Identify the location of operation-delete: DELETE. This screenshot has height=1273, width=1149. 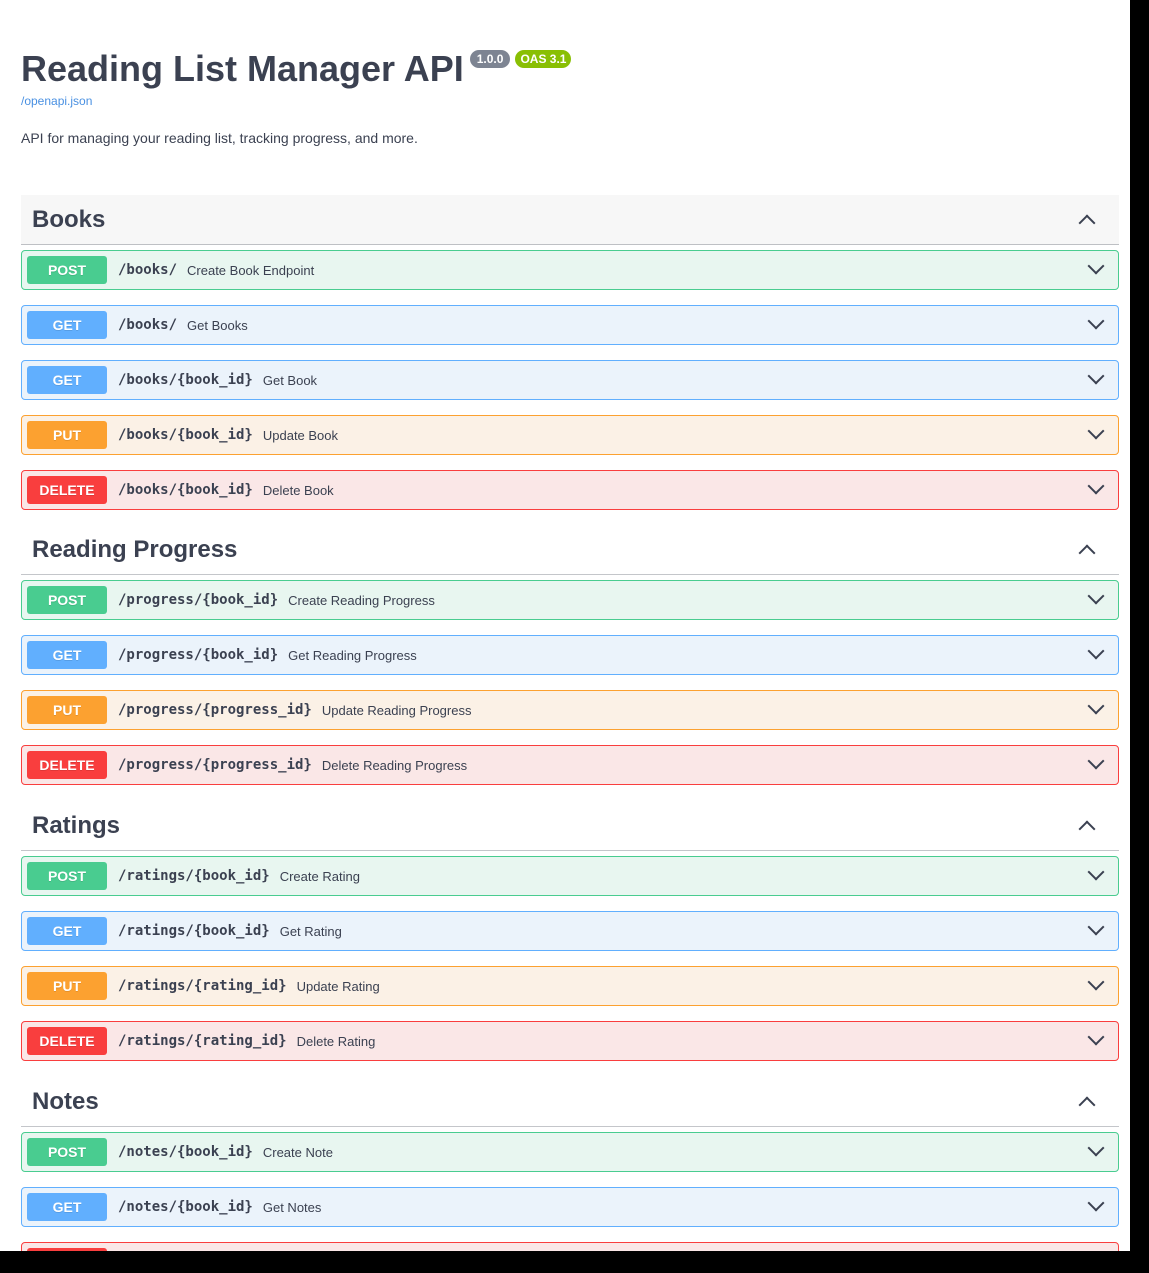
(570, 1246).